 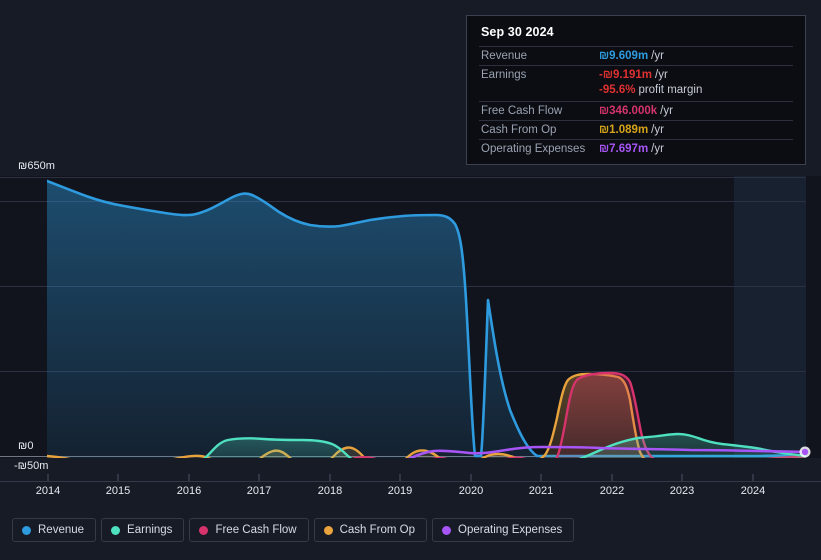 What do you see at coordinates (330, 491) in the screenshot?
I see `x-axis-label-2018: 2018` at bounding box center [330, 491].